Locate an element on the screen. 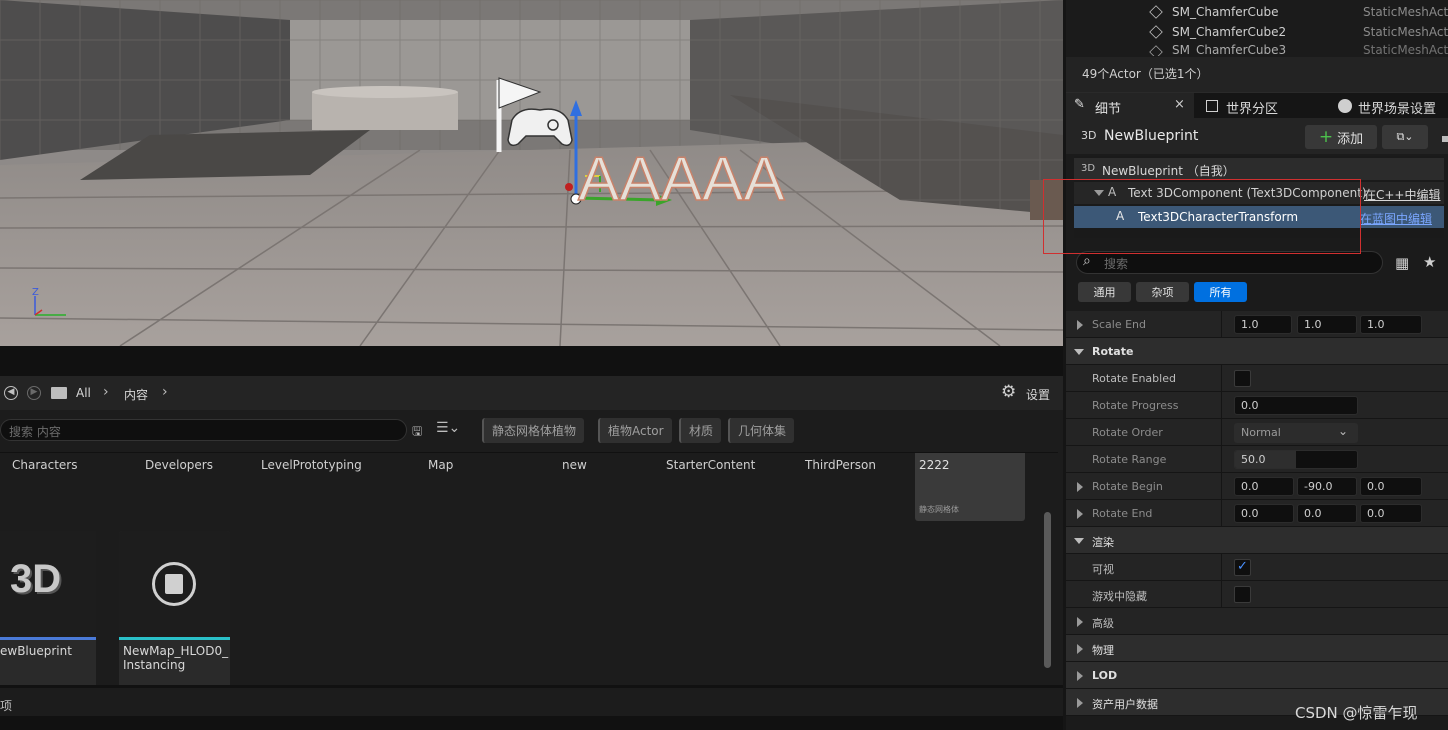  outliner-row: SM_ChamferCube3 StaticMeshAct is located at coordinates (1257, 49).